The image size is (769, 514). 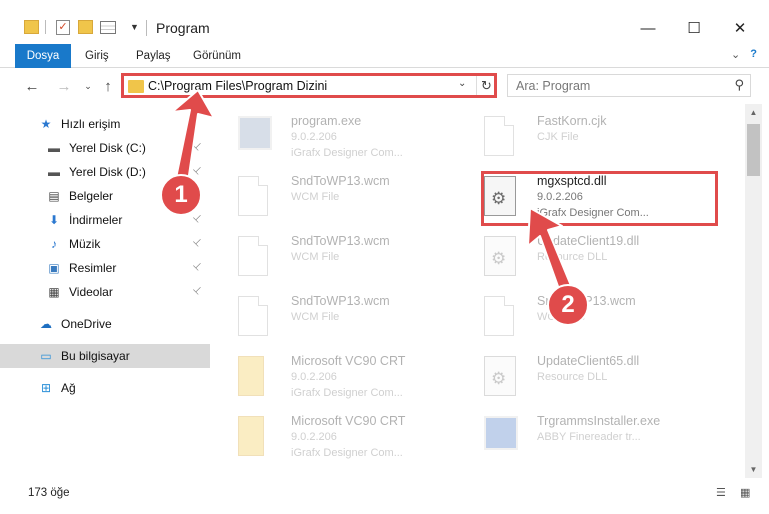 What do you see at coordinates (105, 356) in the screenshot?
I see `sidebar-item: ▭ Bu bilgisayar` at bounding box center [105, 356].